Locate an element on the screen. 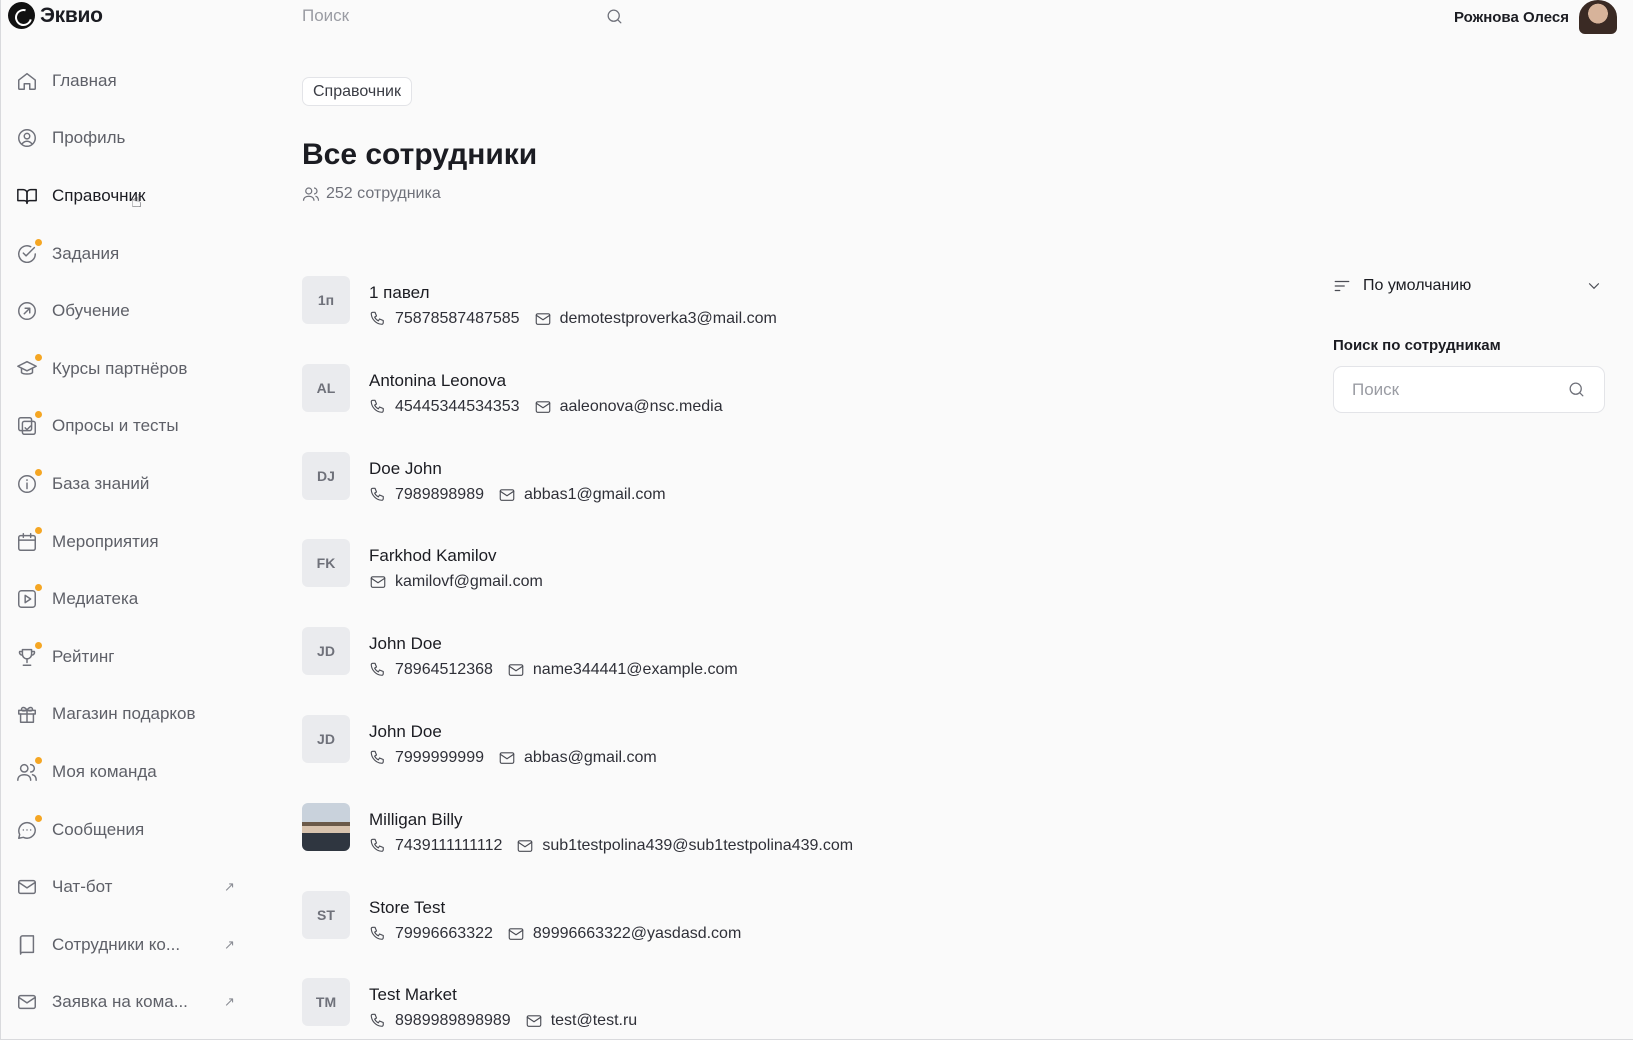 The image size is (1633, 1040). sidebar-item-info: База знаний is located at coordinates (130, 484).